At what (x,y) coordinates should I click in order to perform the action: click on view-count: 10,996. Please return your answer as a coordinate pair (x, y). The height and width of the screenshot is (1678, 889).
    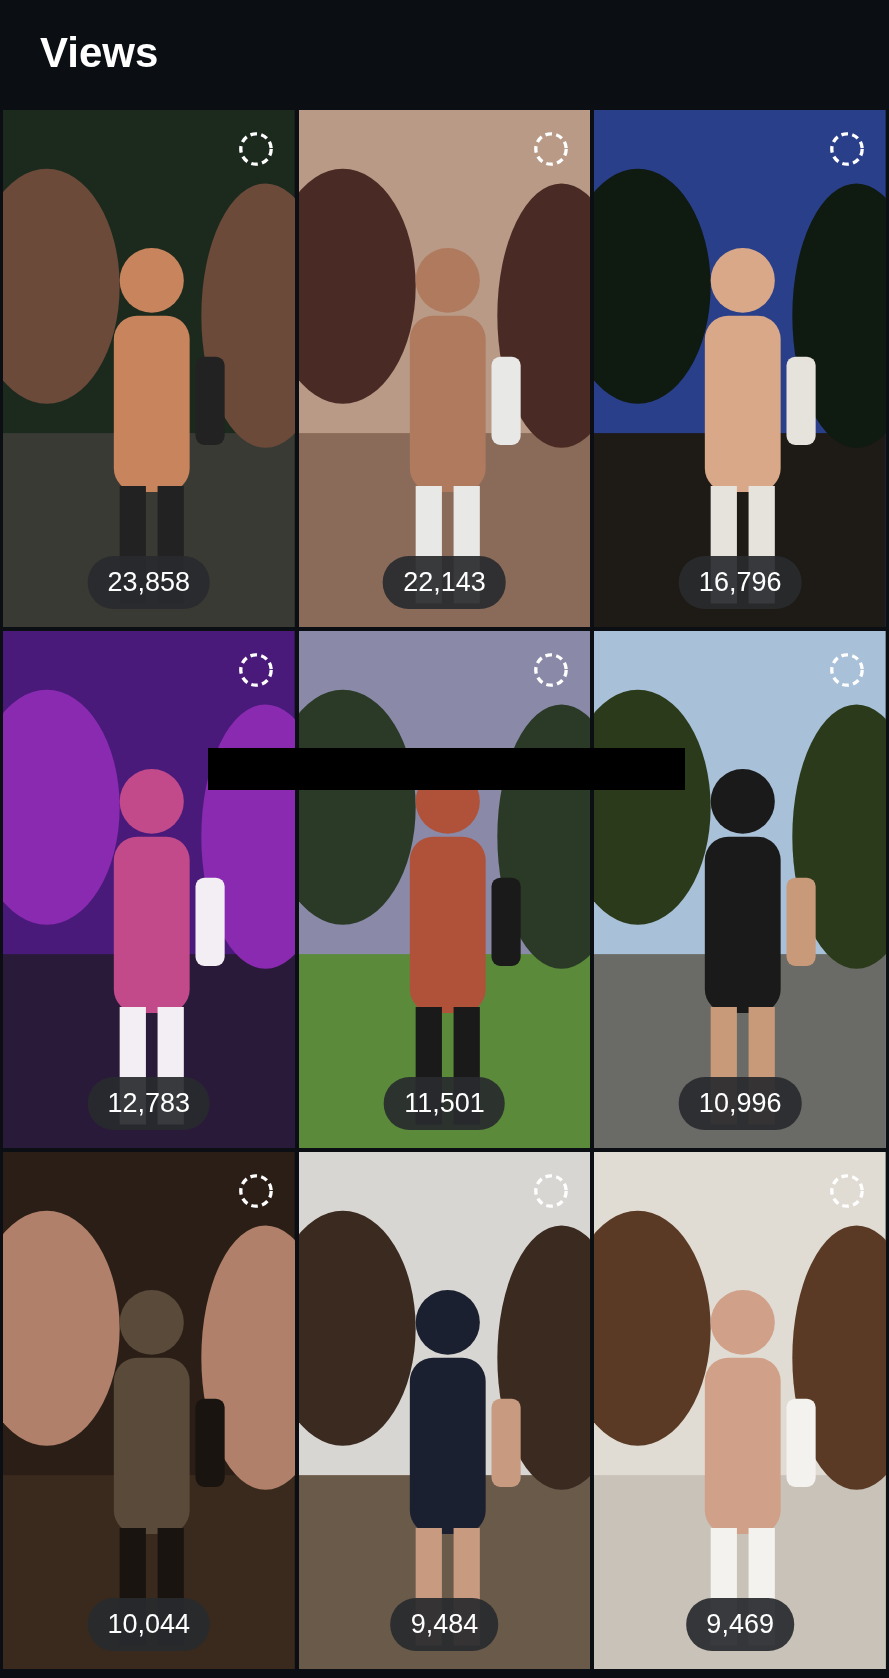
    Looking at the image, I should click on (740, 1103).